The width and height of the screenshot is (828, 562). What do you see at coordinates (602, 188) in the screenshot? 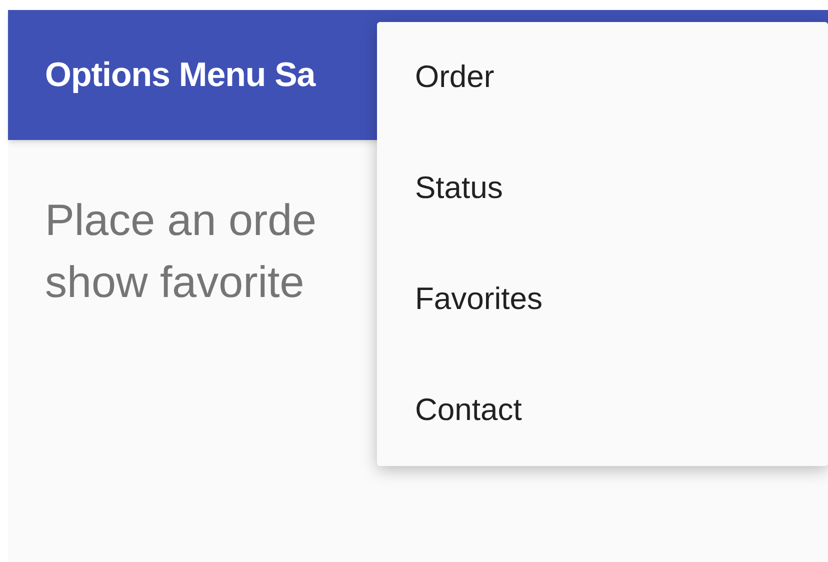
I see `menu-item: Status` at bounding box center [602, 188].